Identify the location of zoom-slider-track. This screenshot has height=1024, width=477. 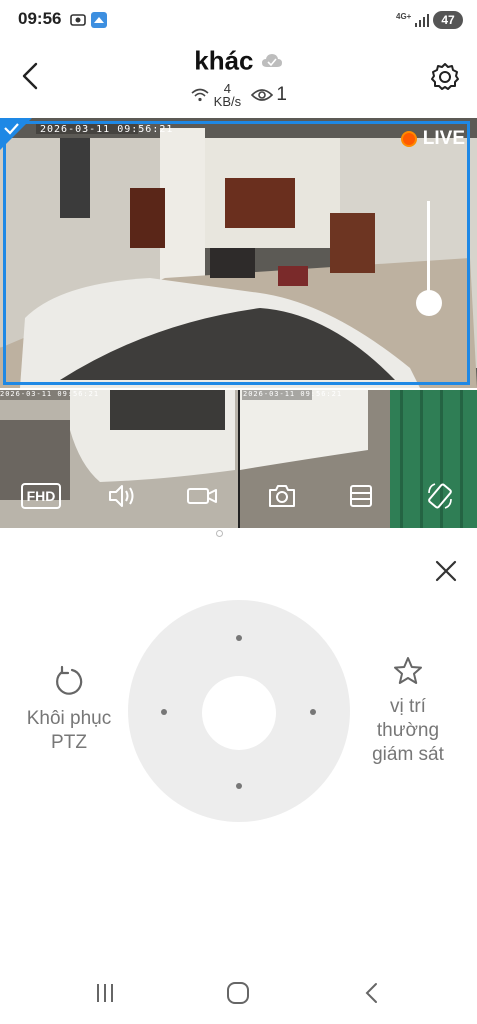
(428, 251).